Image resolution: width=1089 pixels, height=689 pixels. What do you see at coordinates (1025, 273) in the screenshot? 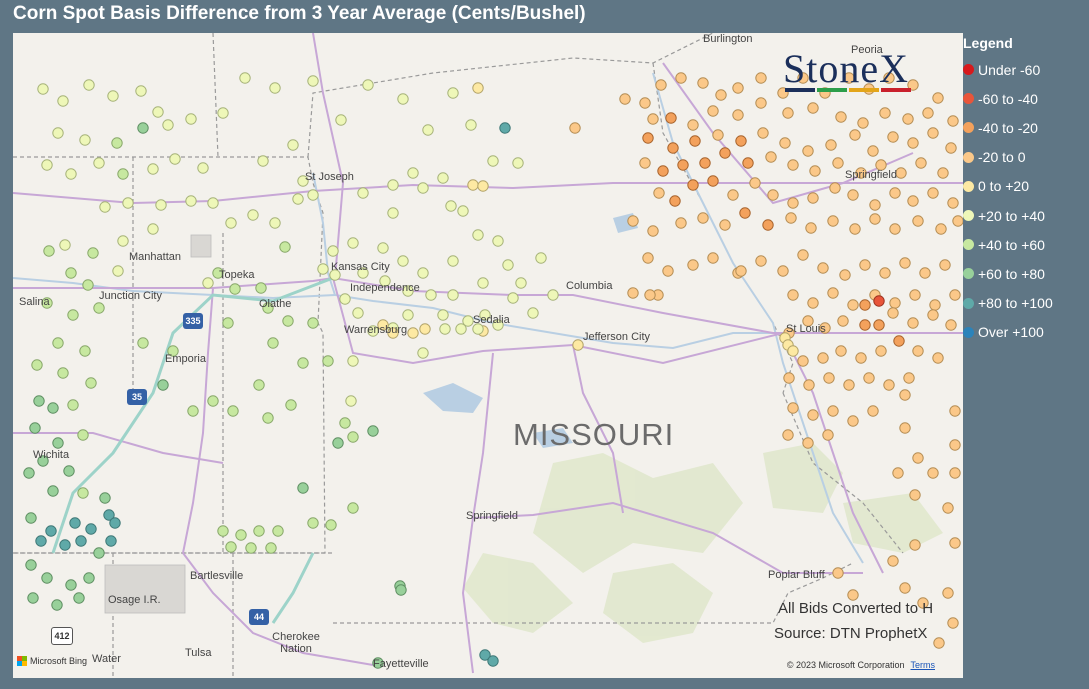
I see `legend-item: +60 to +80` at bounding box center [1025, 273].